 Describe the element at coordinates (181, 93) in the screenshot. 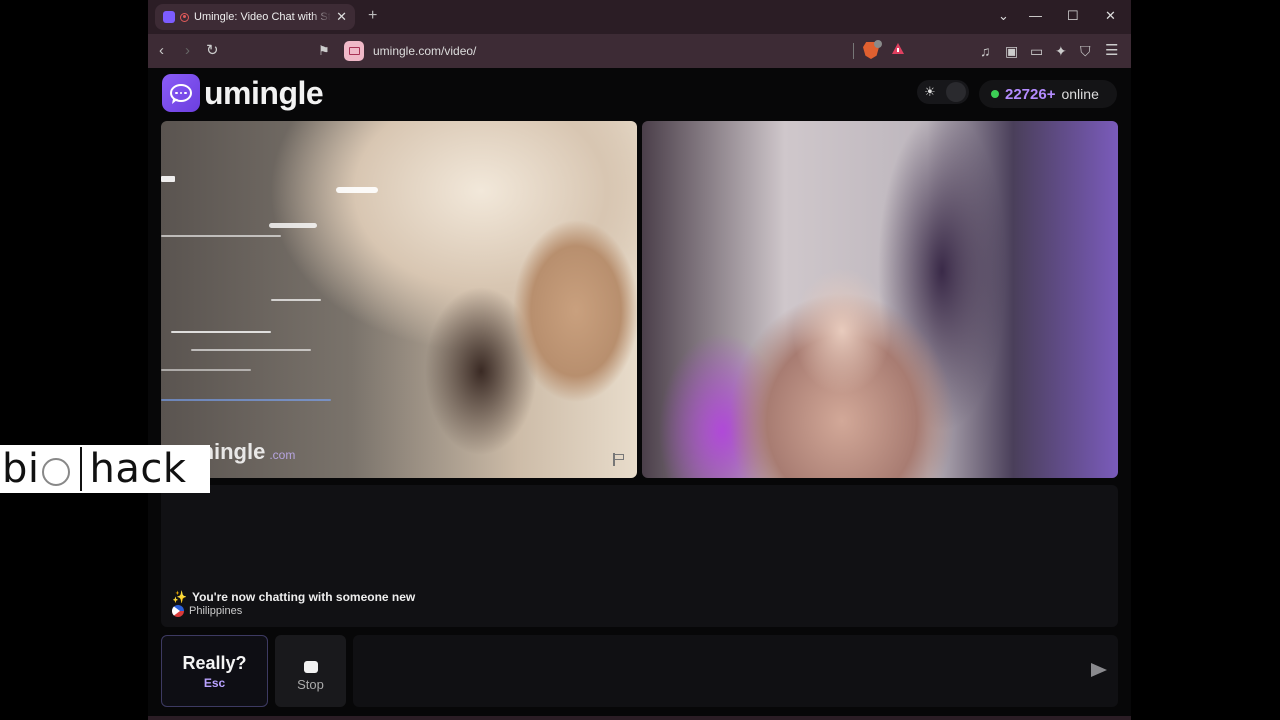

I see `chat-bubble-icon` at that location.